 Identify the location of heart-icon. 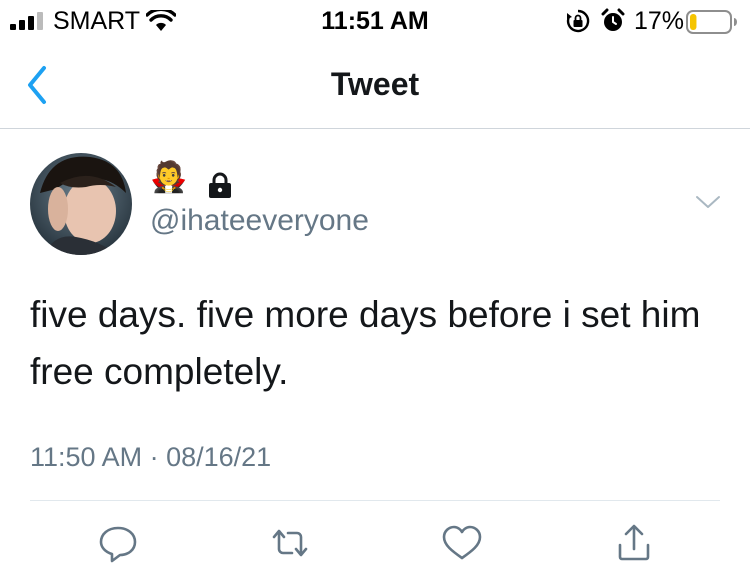
(462, 542).